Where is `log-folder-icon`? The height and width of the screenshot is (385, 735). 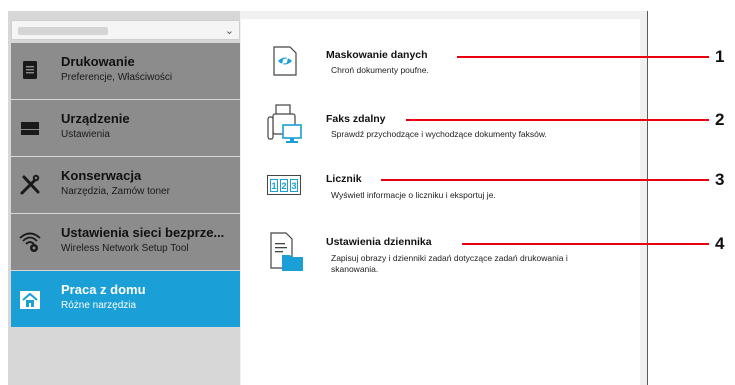 log-folder-icon is located at coordinates (287, 252).